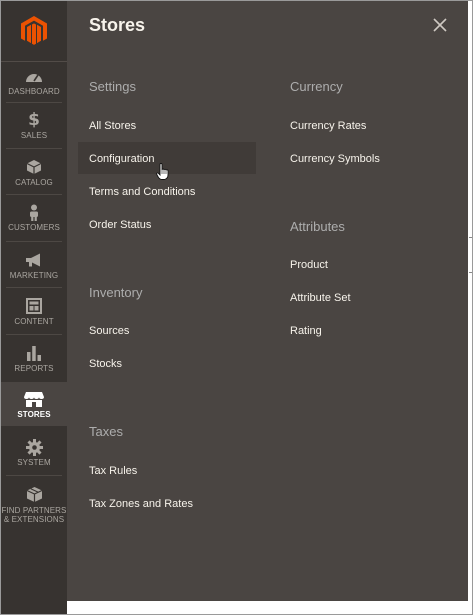 This screenshot has height=615, width=473. What do you see at coordinates (162, 174) in the screenshot?
I see `hand-pointer-cursor-icon` at bounding box center [162, 174].